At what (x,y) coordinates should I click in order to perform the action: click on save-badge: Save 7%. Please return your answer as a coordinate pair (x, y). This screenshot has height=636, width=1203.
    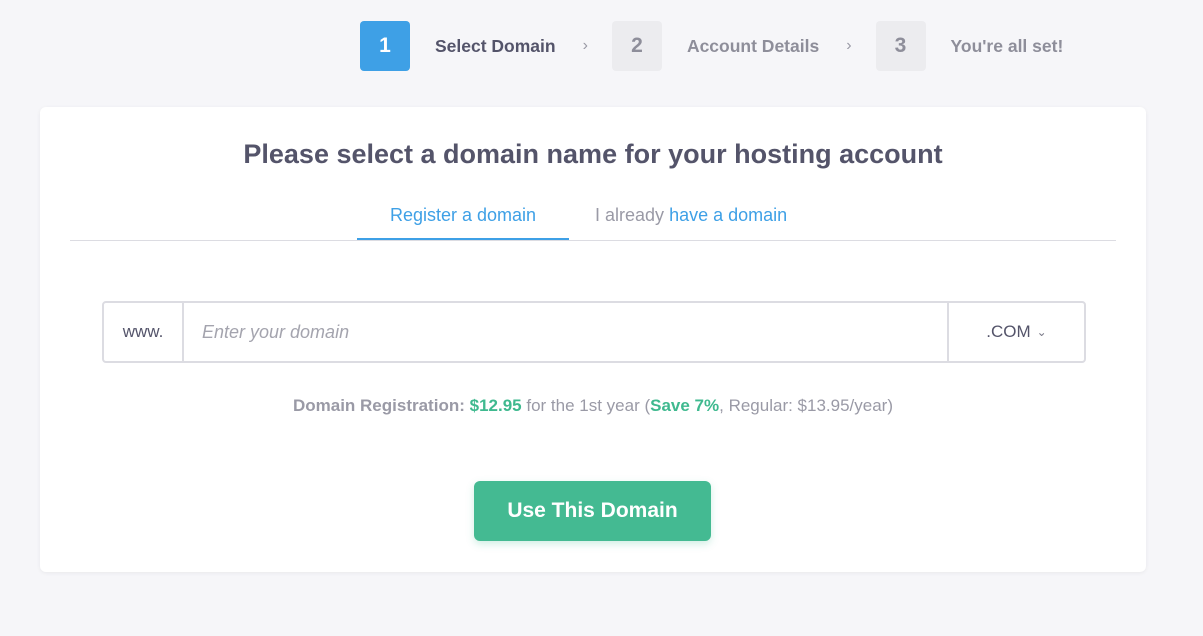
    Looking at the image, I should click on (685, 405).